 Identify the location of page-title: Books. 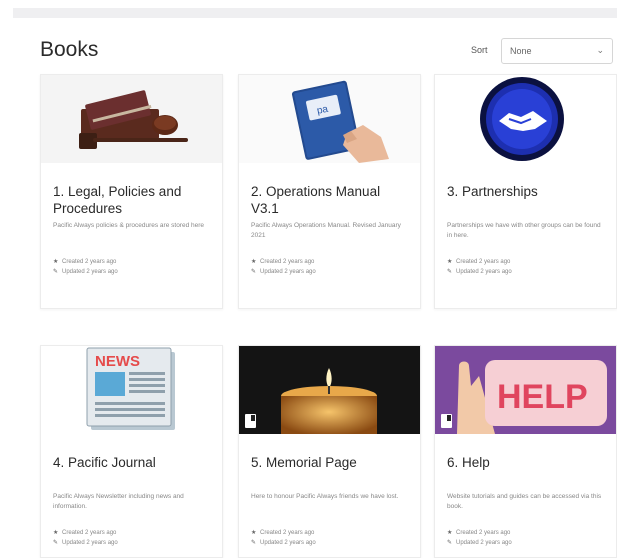
(69, 49).